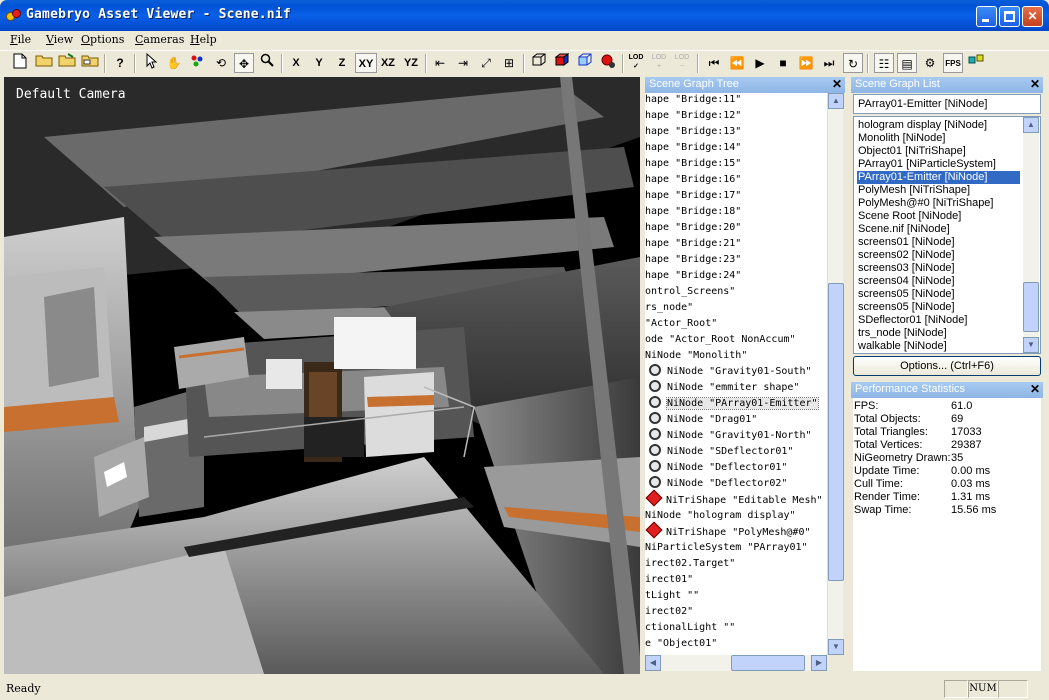 This screenshot has height=700, width=1049. I want to click on scene-tree-close-icon: ✕, so click(837, 84).